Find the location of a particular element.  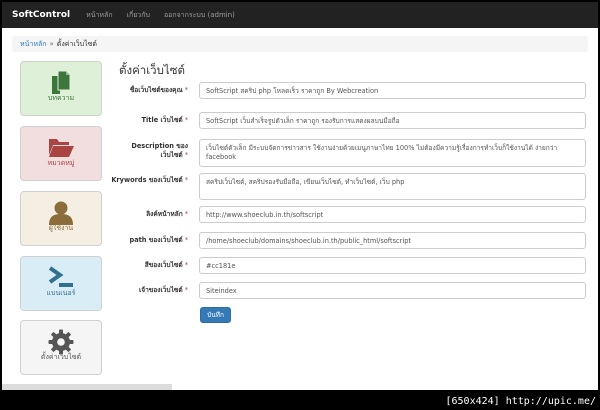

field-label: สีของเว็บไซต์ * is located at coordinates (166, 265).